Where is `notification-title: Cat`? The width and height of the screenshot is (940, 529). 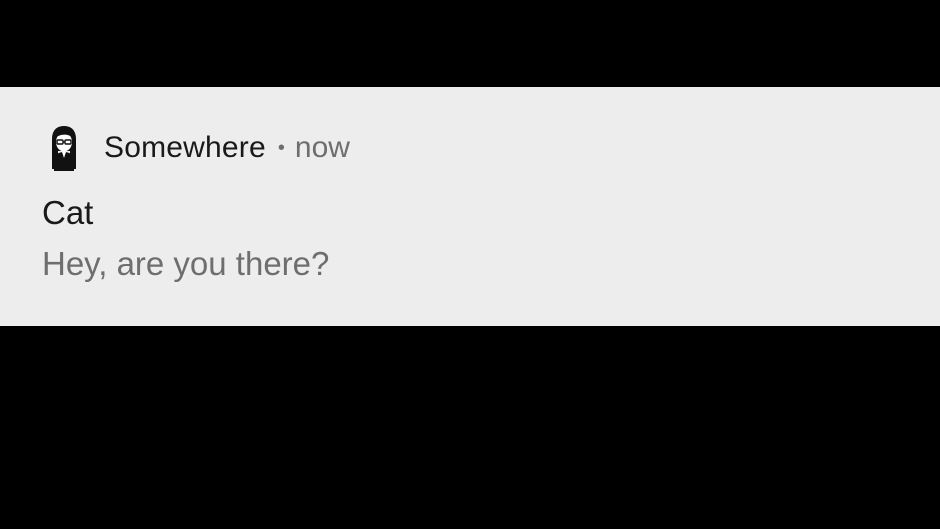 notification-title: Cat is located at coordinates (68, 212).